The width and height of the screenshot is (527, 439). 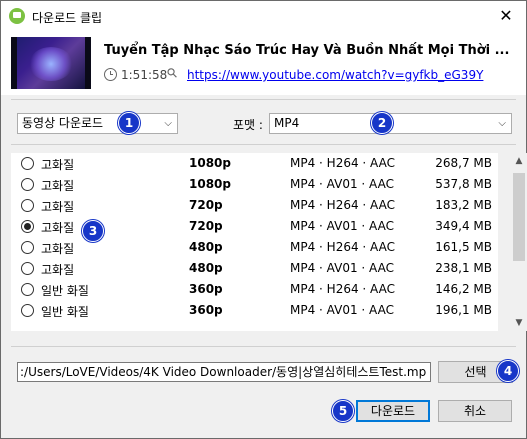 I want to click on cancel-button: 취소, so click(x=475, y=411).